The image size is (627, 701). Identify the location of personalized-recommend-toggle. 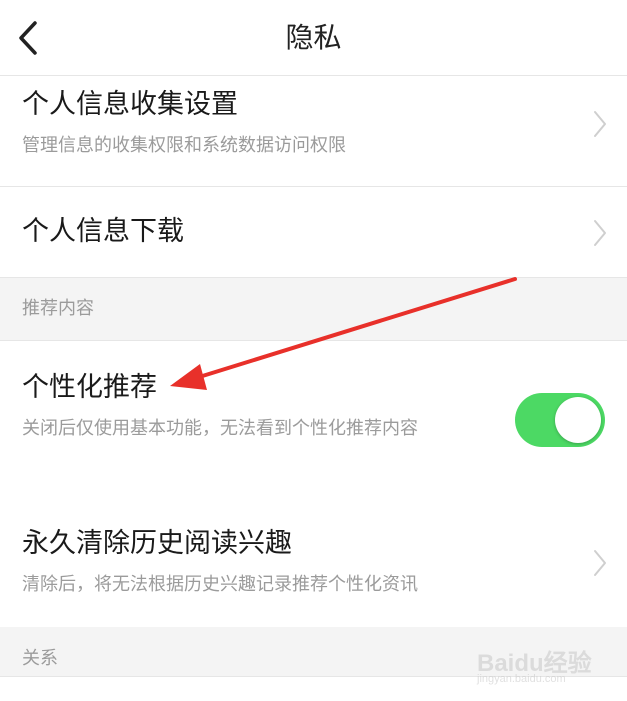
(560, 420).